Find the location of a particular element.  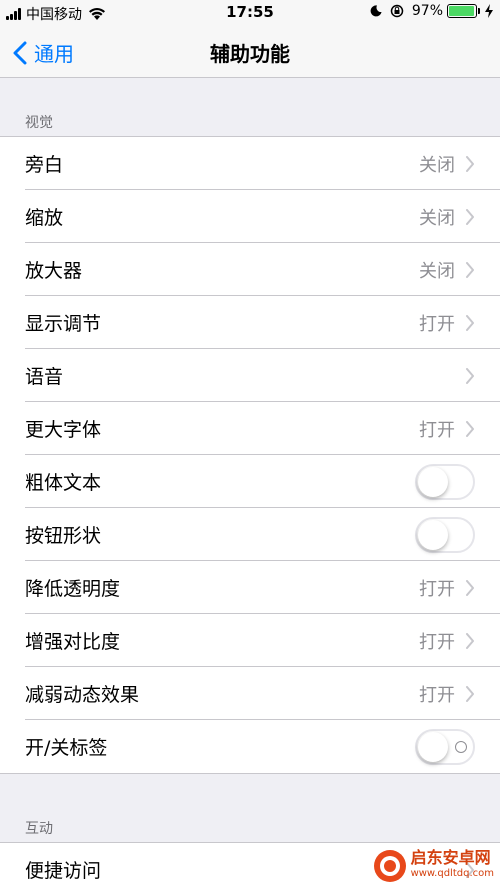

watermark-name: 启东安卓网 is located at coordinates (450, 857).